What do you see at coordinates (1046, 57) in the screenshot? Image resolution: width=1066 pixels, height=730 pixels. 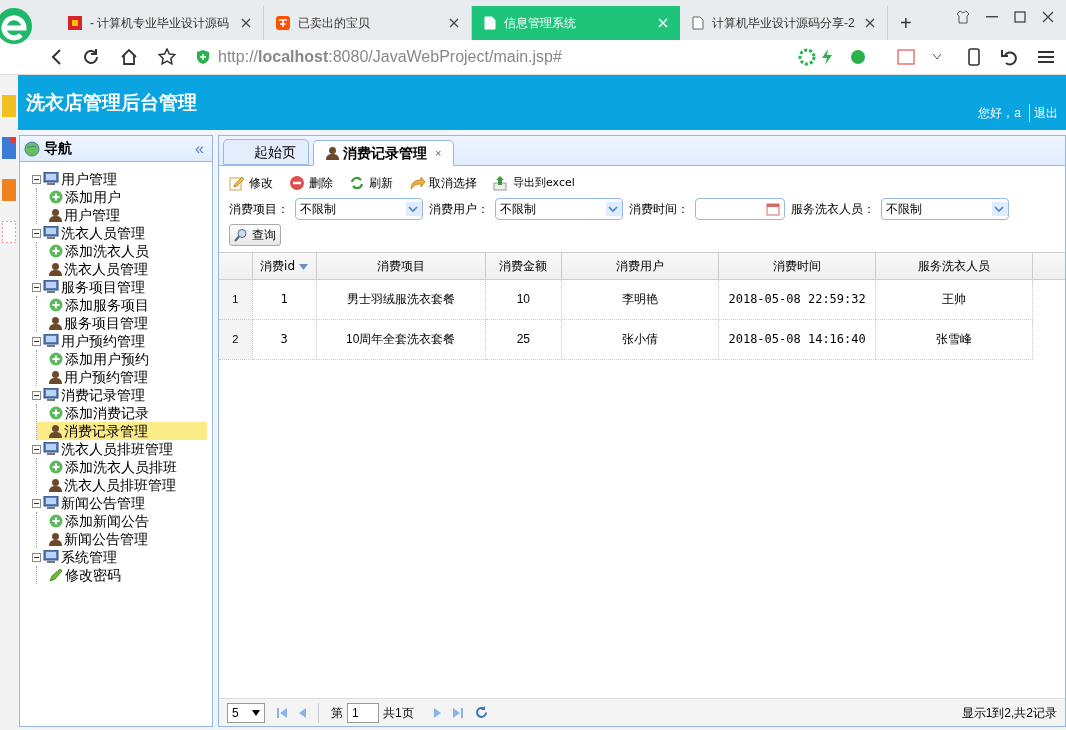 I see `menu-icon` at bounding box center [1046, 57].